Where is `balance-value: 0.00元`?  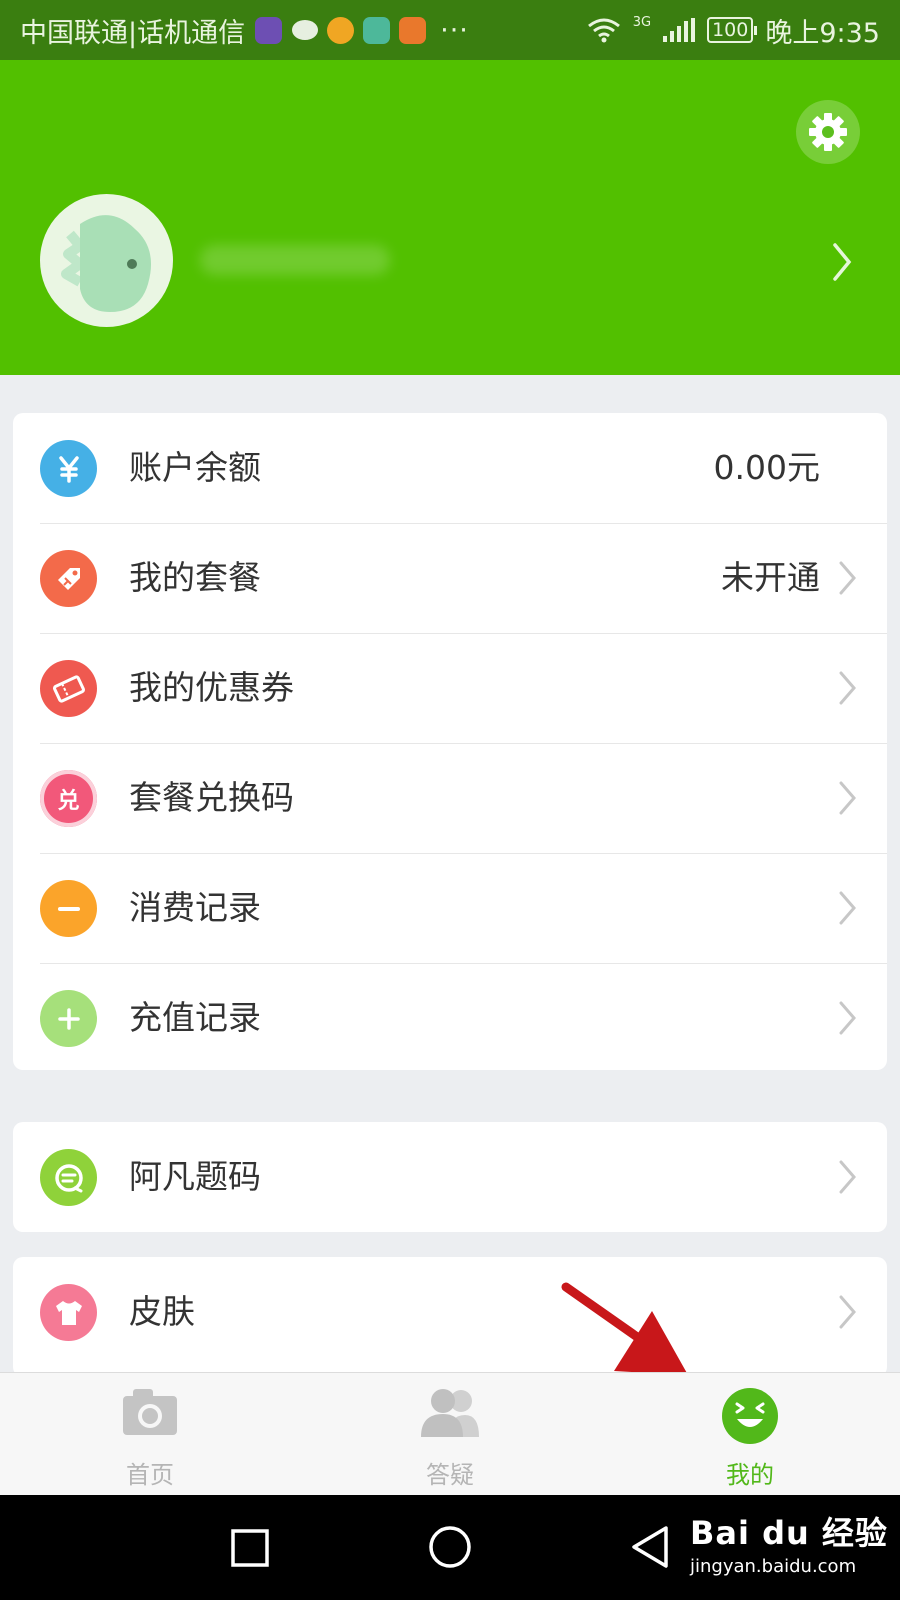
balance-value: 0.00元 is located at coordinates (766, 467).